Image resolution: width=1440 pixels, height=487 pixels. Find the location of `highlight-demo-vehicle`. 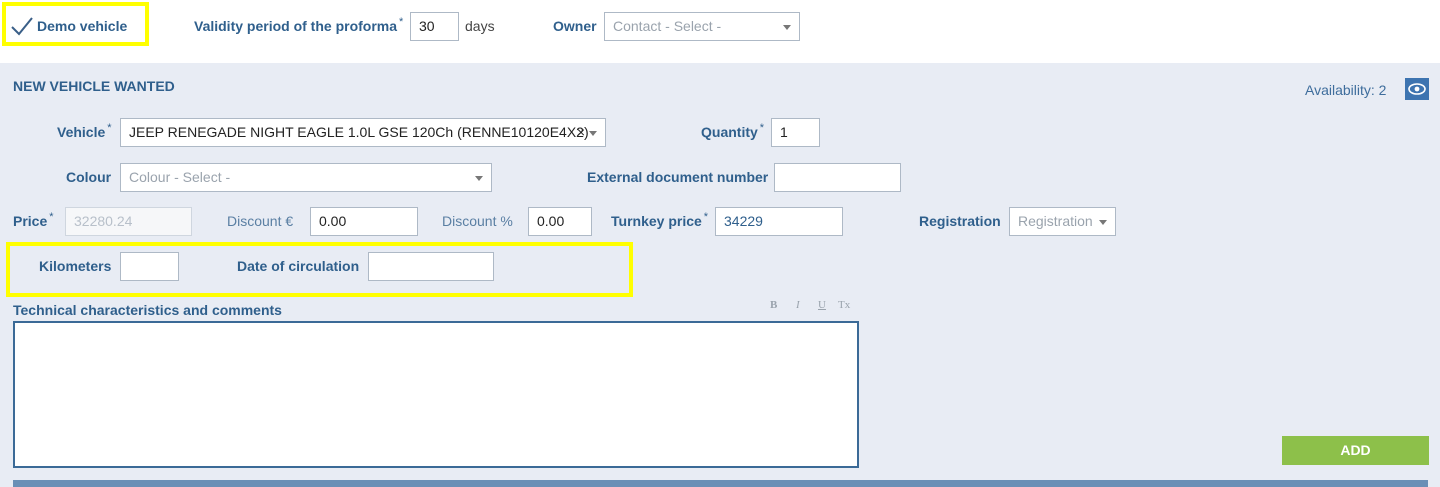

highlight-demo-vehicle is located at coordinates (75, 24).